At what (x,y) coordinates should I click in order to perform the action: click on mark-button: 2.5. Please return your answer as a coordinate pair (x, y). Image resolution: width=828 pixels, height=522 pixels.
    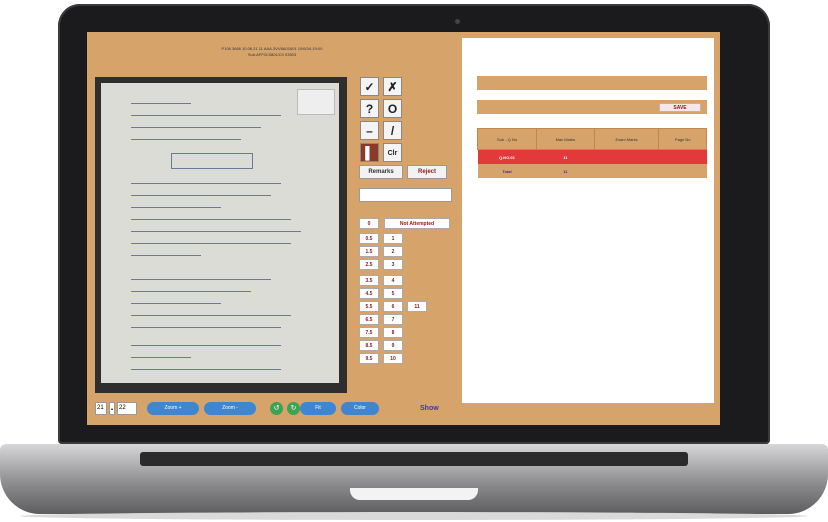
    Looking at the image, I should click on (369, 264).